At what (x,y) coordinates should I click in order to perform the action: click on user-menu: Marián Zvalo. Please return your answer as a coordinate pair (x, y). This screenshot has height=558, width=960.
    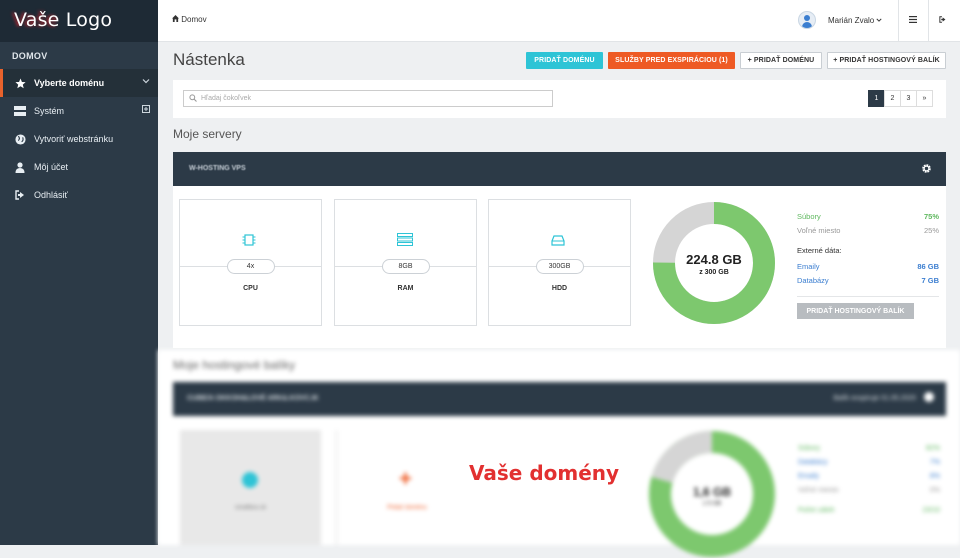
    Looking at the image, I should click on (840, 20).